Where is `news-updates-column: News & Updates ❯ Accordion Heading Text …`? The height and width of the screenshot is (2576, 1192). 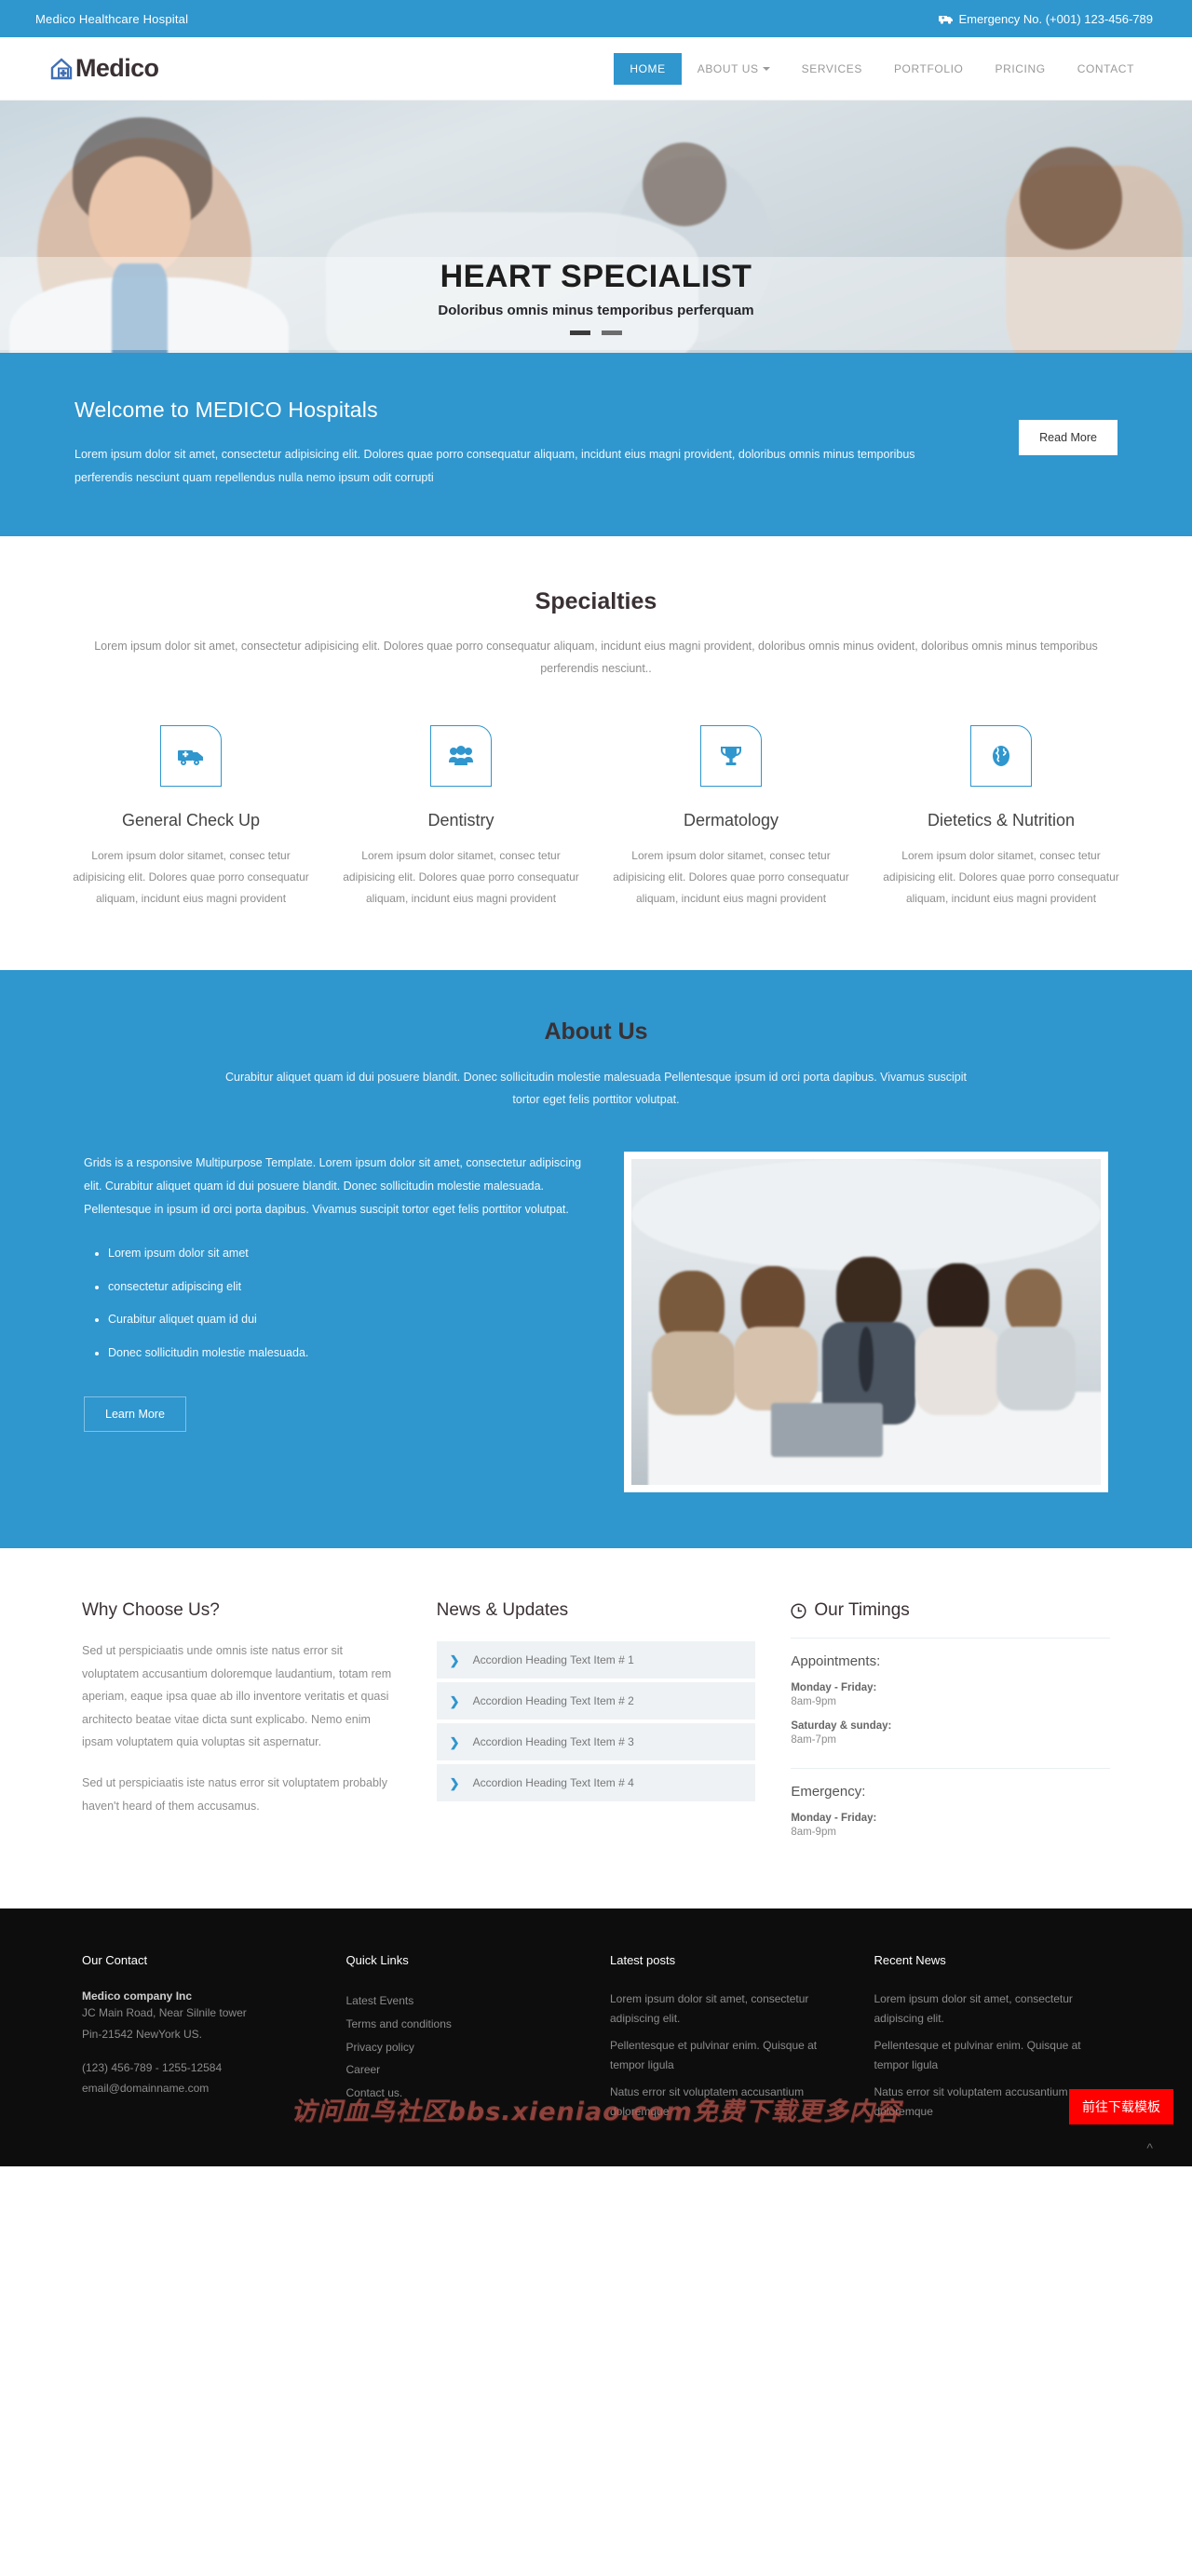
news-updates-column: News & Updates ❯ Accordion Heading Text … is located at coordinates (596, 1721).